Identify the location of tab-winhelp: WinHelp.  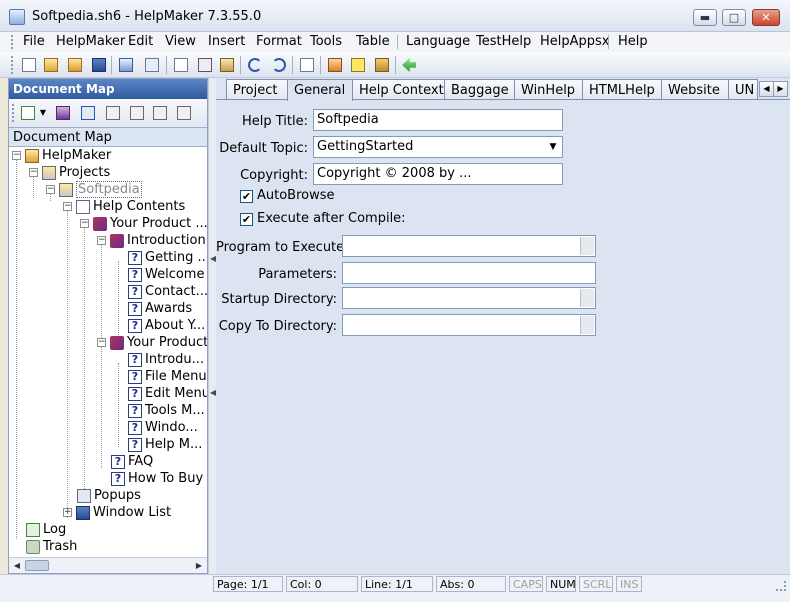
(548, 89).